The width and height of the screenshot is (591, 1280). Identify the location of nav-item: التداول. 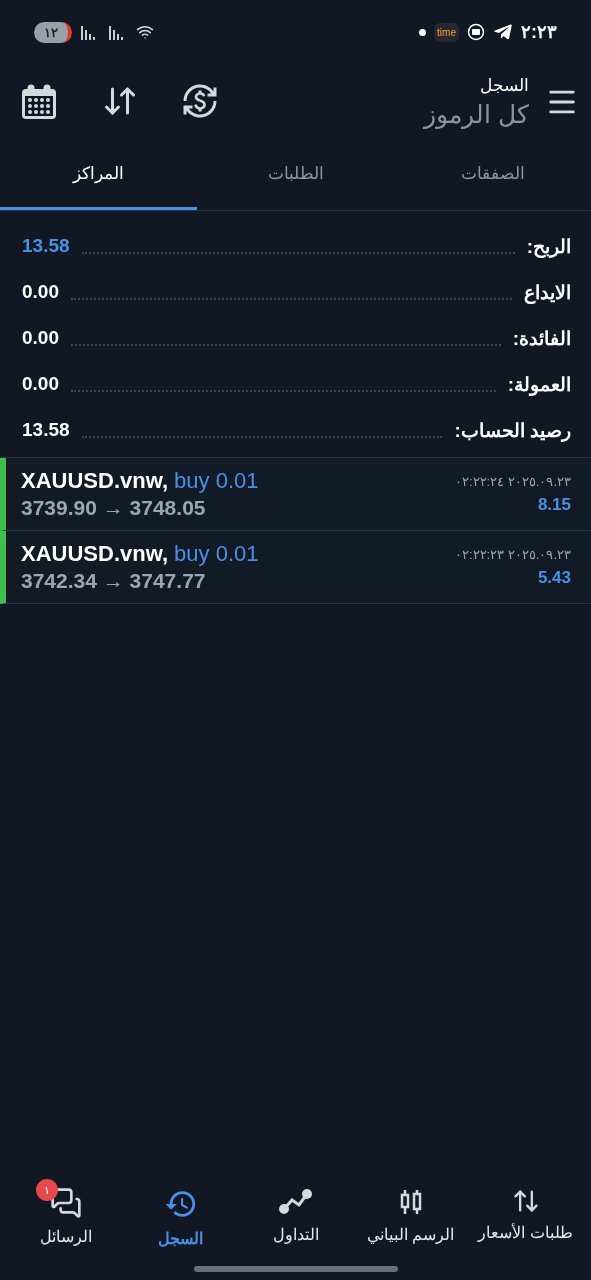
(295, 1213).